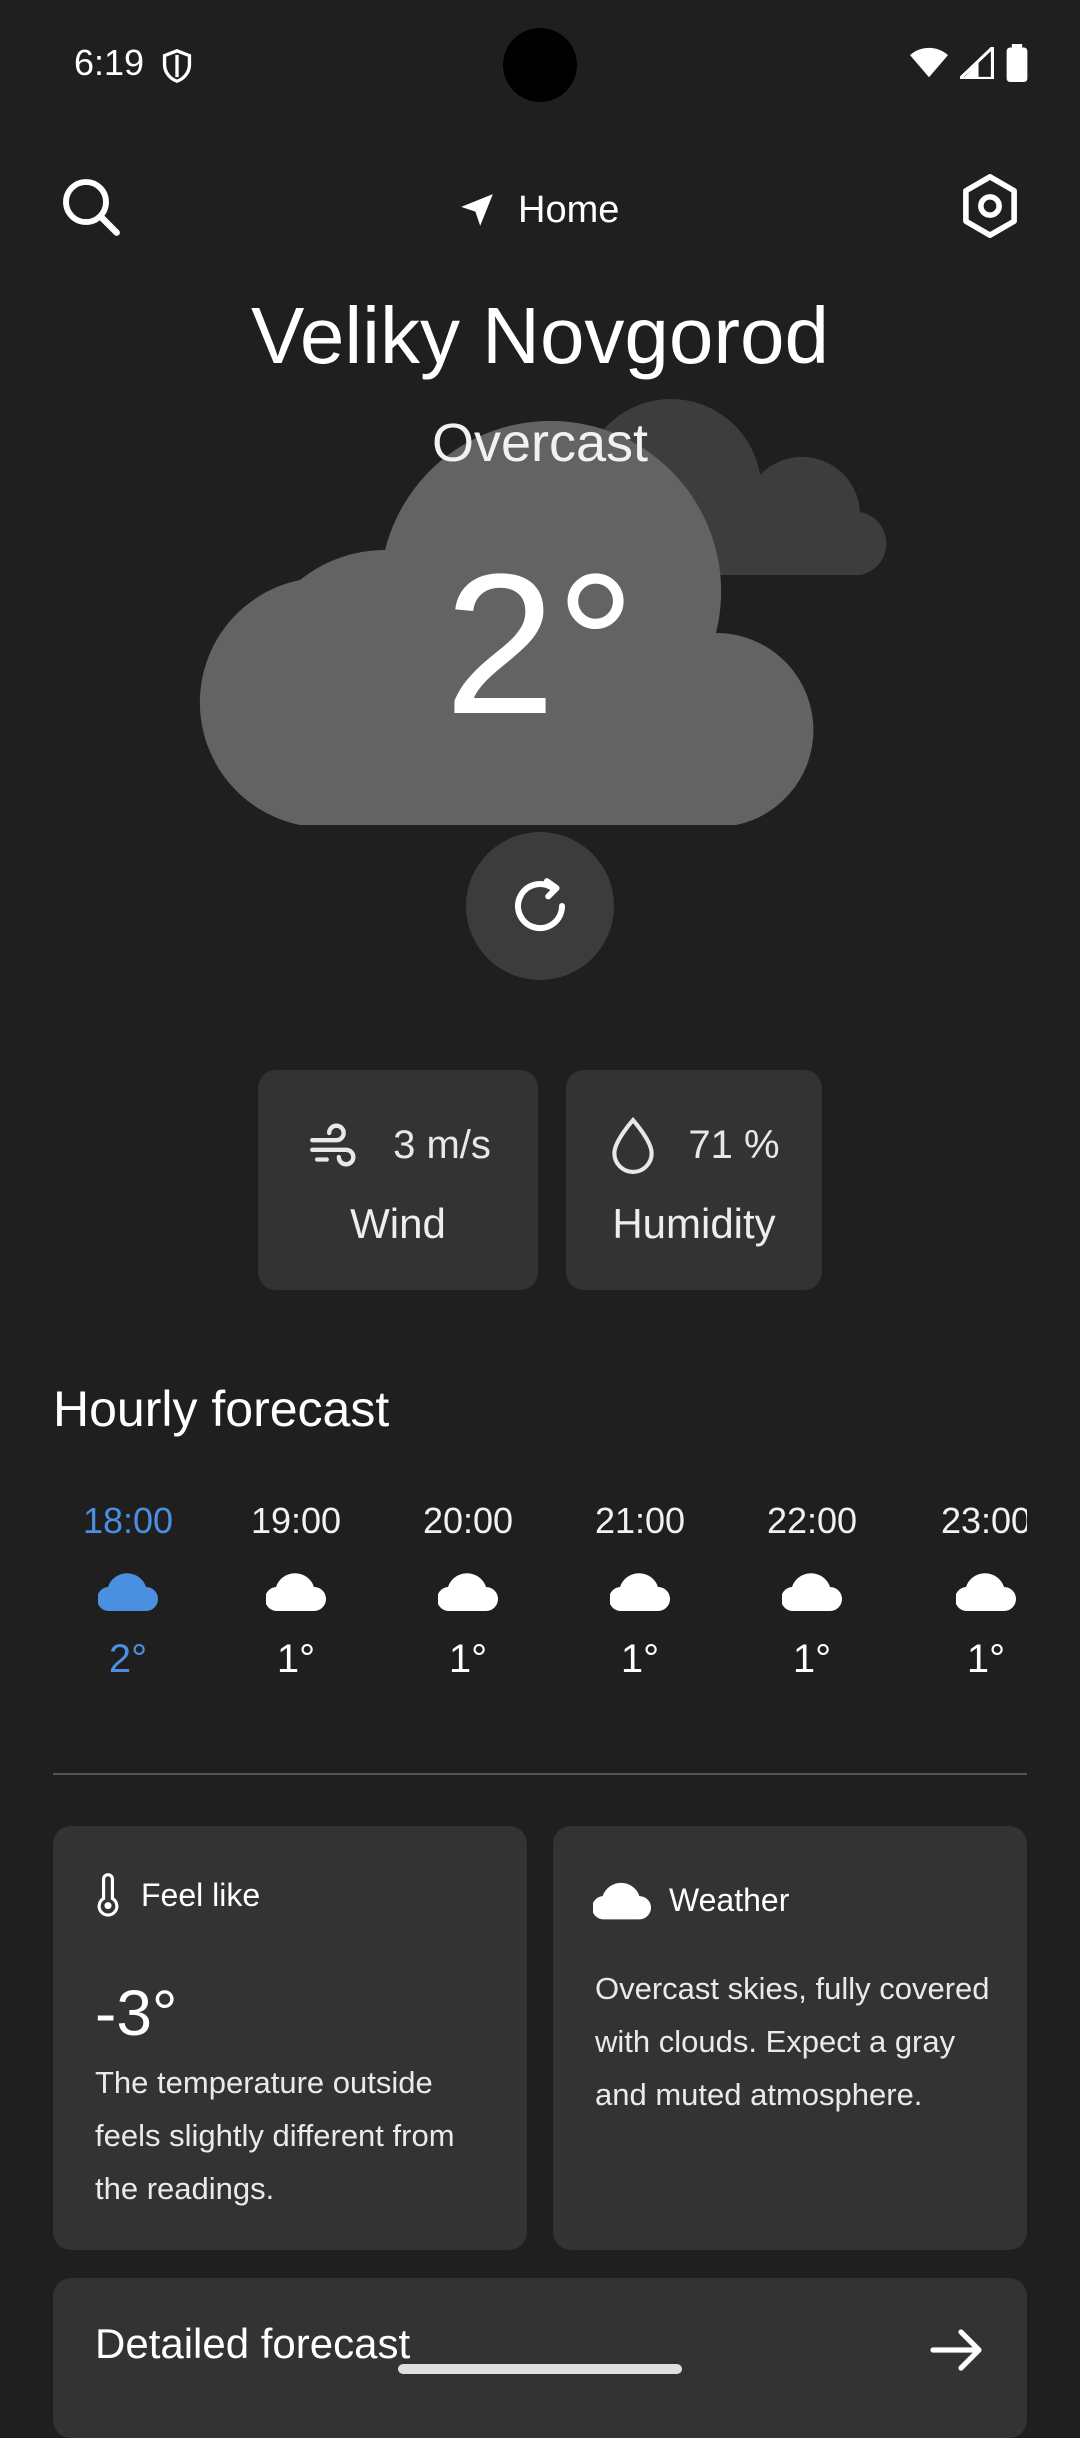 The width and height of the screenshot is (1080, 2438). I want to click on hourly-forecast-title: Hourly forecast, so click(221, 1409).